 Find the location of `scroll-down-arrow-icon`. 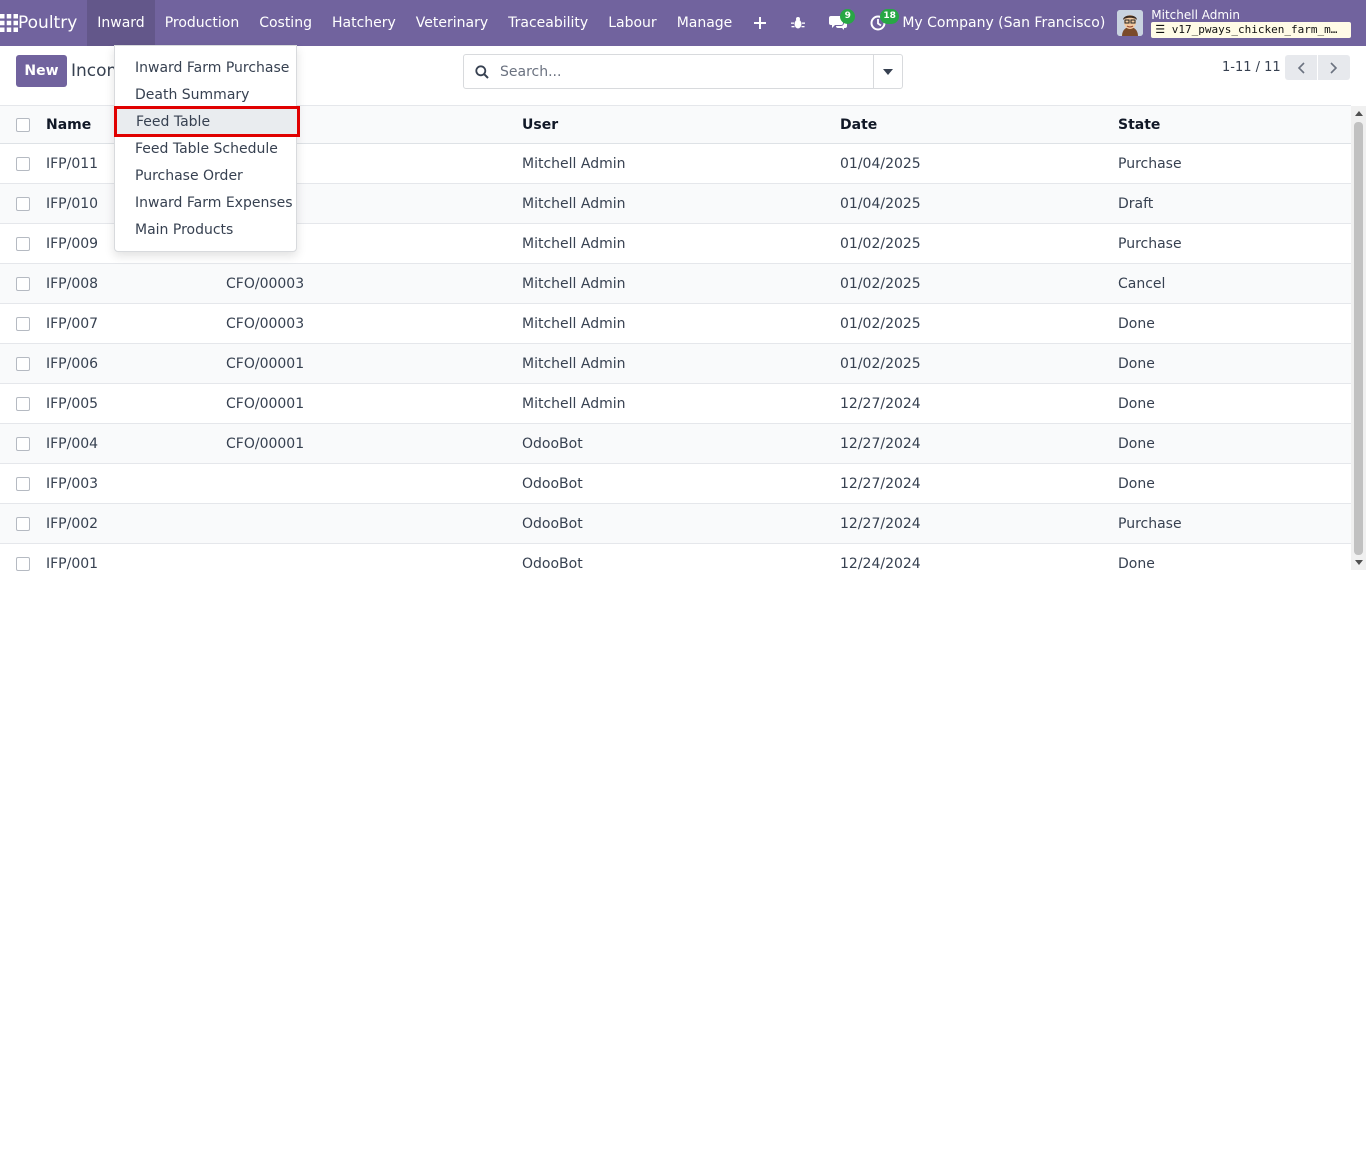

scroll-down-arrow-icon is located at coordinates (1358, 562).